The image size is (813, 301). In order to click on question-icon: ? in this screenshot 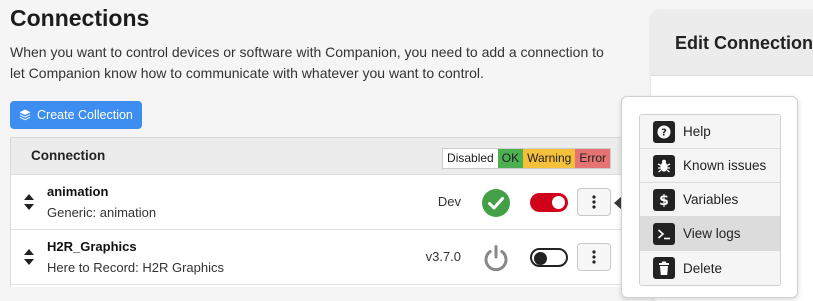, I will do `click(664, 131)`.